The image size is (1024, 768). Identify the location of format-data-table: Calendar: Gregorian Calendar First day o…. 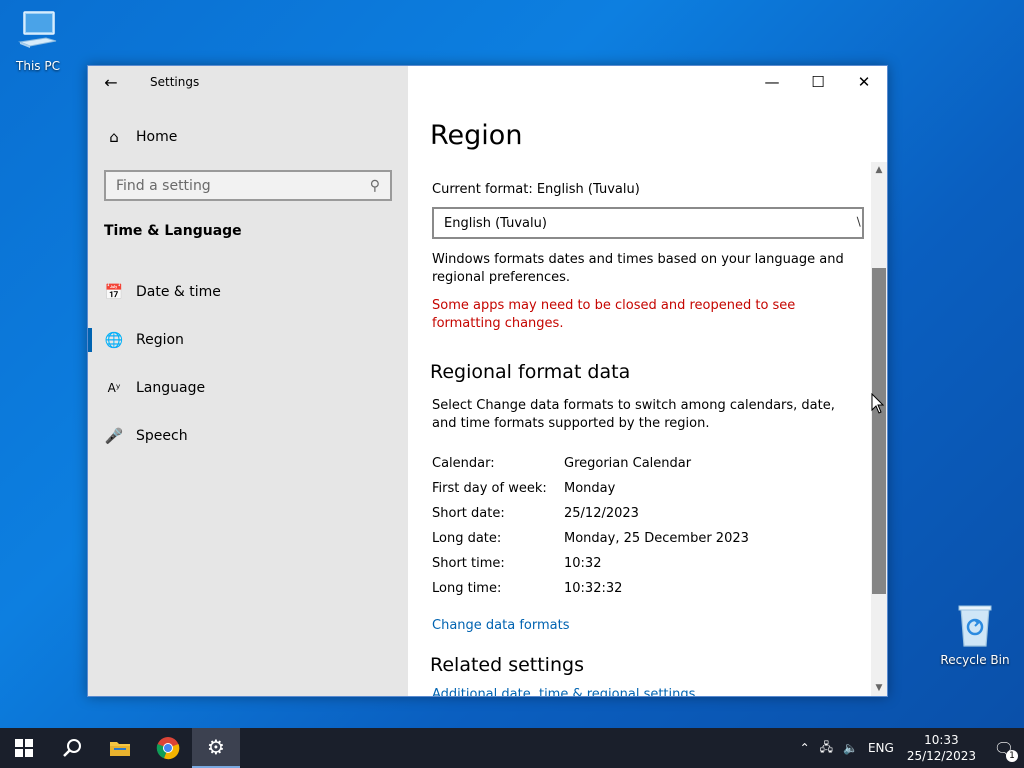
(642, 531).